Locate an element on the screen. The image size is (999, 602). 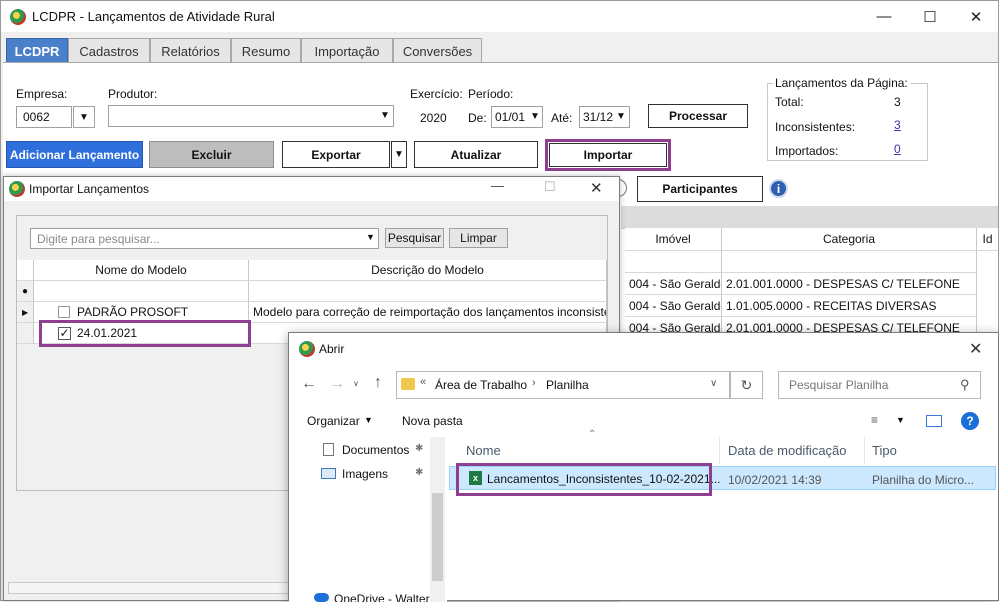
organizar-menu: Organizar is located at coordinates (333, 421).